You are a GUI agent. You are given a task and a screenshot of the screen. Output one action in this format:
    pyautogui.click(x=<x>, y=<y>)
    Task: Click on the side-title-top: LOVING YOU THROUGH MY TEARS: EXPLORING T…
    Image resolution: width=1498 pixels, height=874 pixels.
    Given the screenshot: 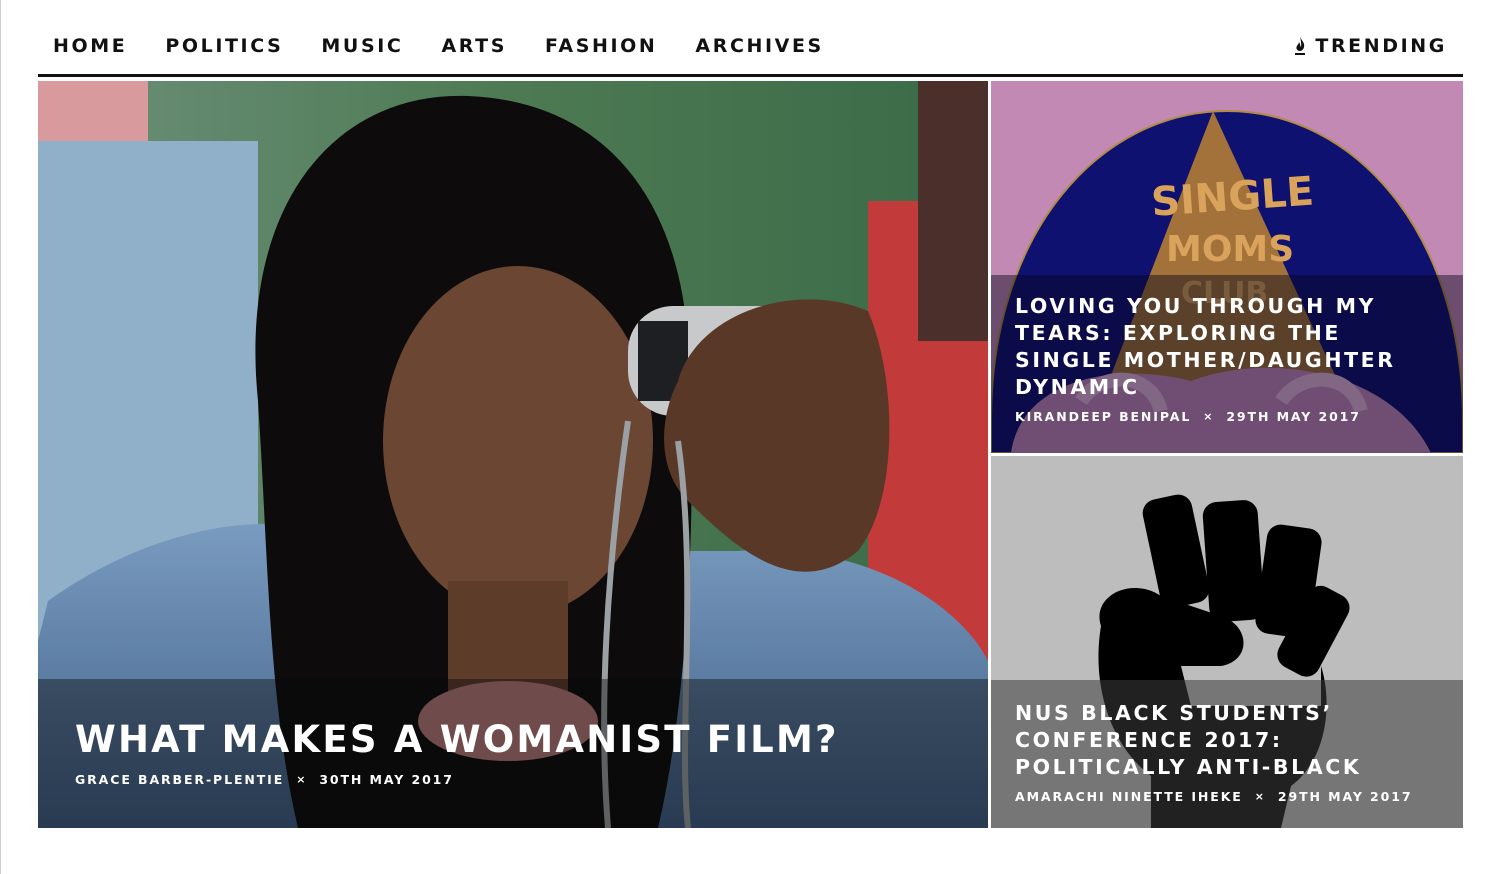 What is the action you would take?
    pyautogui.click(x=1227, y=347)
    